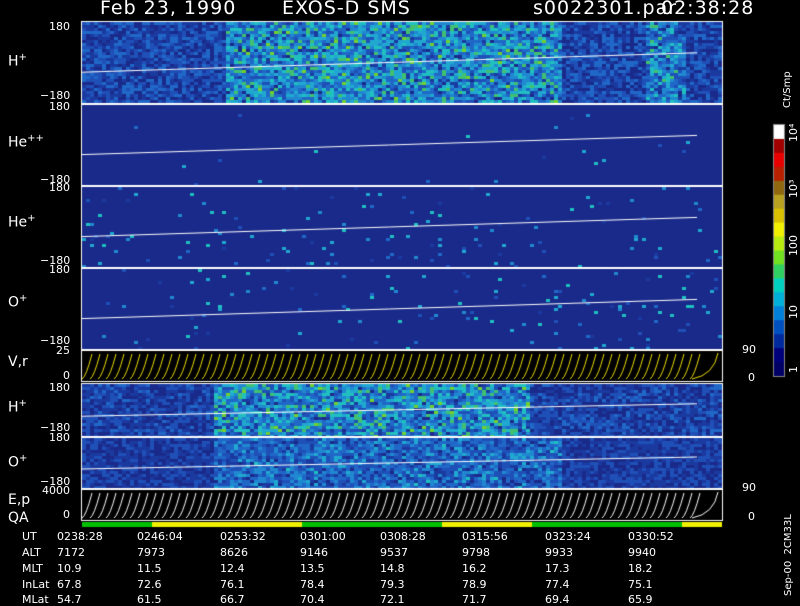  I want to click on panel-label-o-plus: O+, so click(18, 302).